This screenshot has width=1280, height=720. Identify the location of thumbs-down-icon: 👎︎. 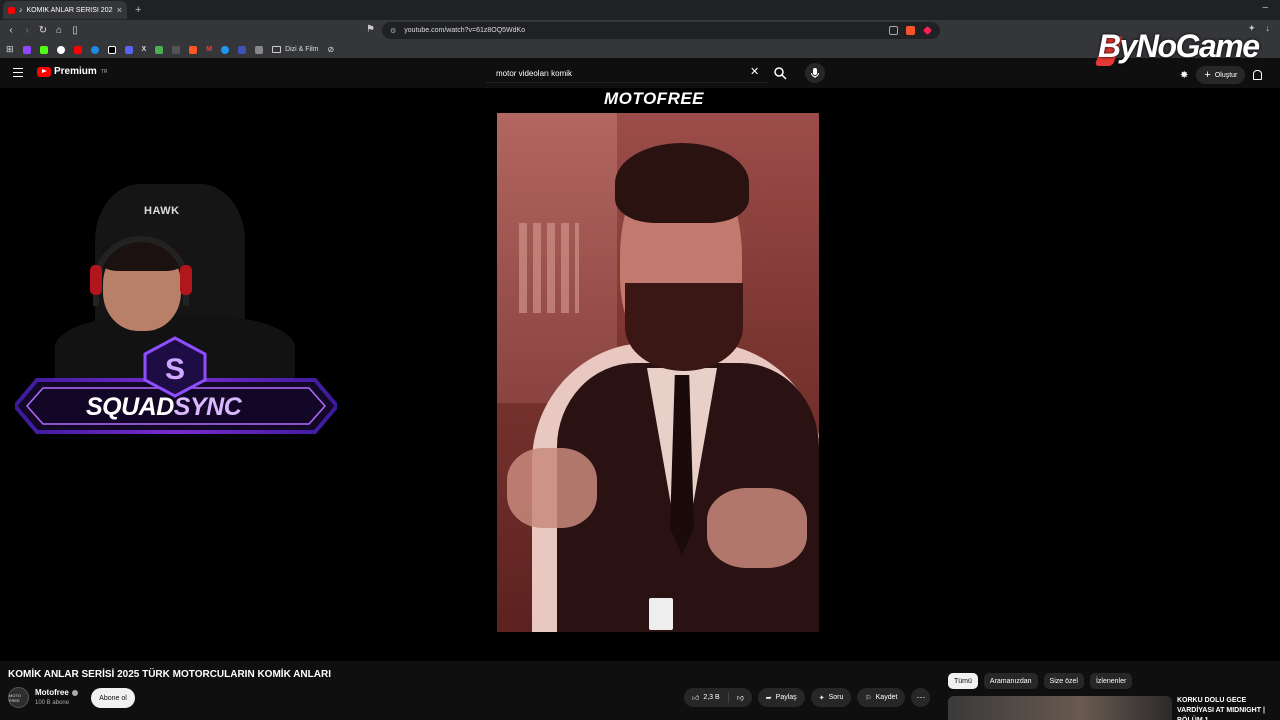
(740, 698).